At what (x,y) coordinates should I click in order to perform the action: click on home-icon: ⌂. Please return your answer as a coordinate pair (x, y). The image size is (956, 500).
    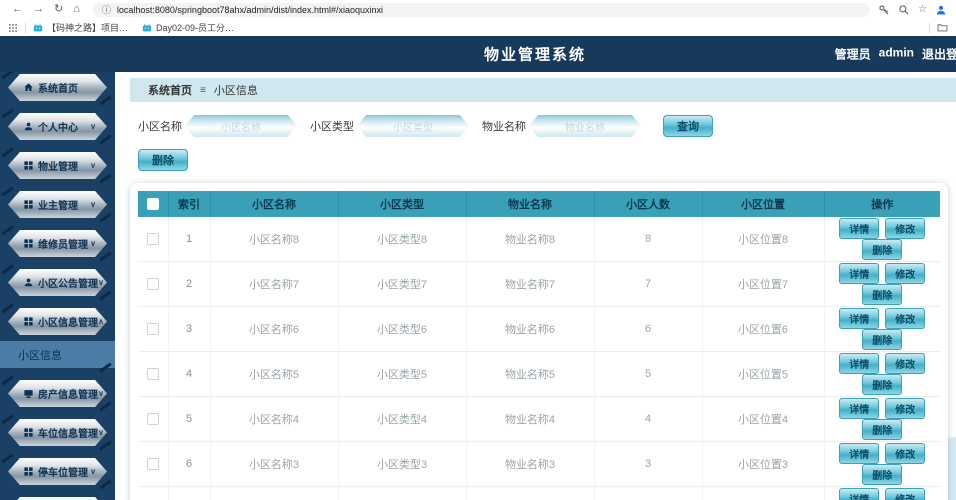
    Looking at the image, I should click on (76, 9).